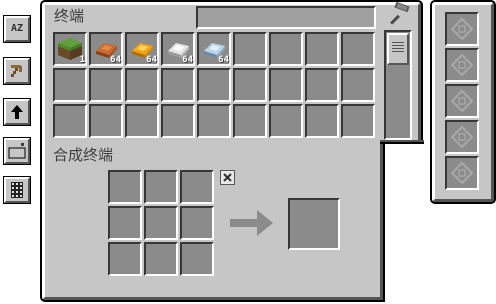 Image resolution: width=496 pixels, height=304 pixels. What do you see at coordinates (399, 14) in the screenshot?
I see `hammer-icon` at bounding box center [399, 14].